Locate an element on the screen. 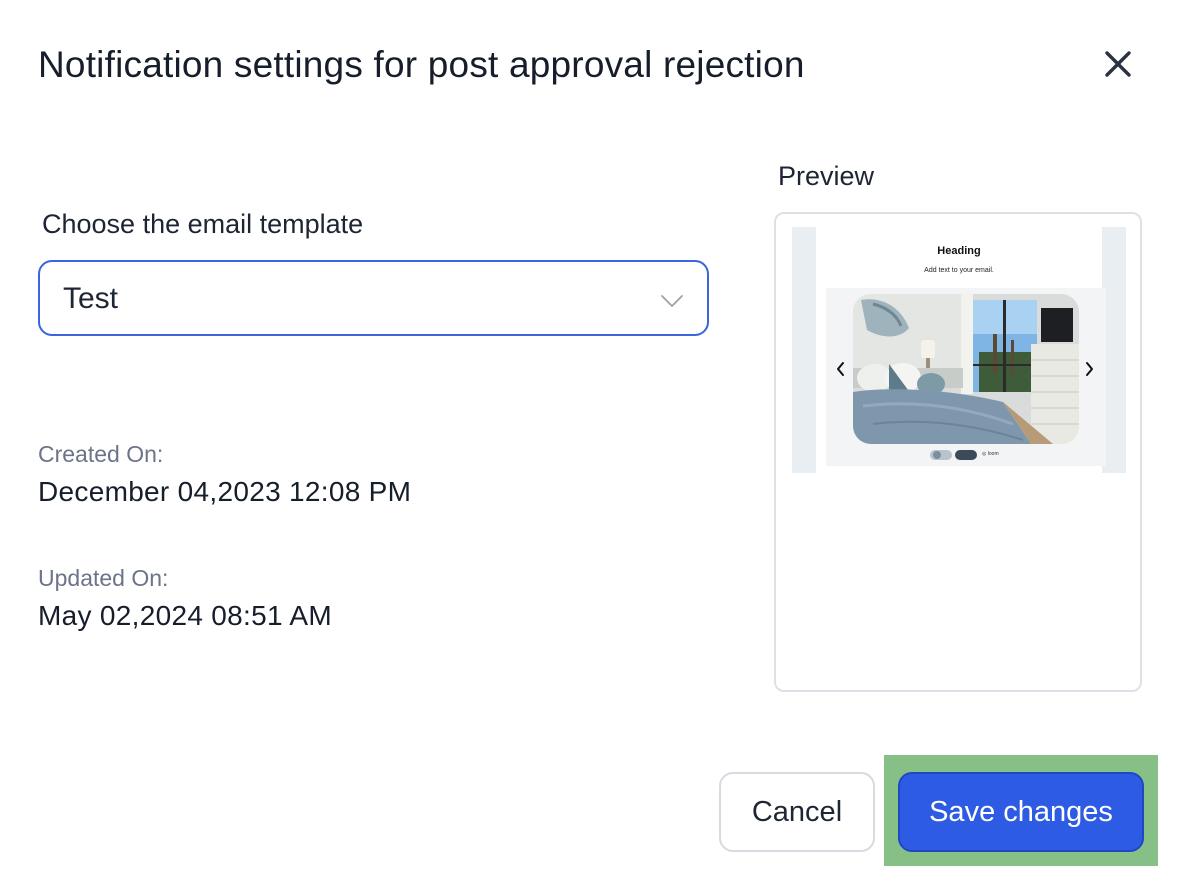  loom-logo: ◎ loom is located at coordinates (990, 454).